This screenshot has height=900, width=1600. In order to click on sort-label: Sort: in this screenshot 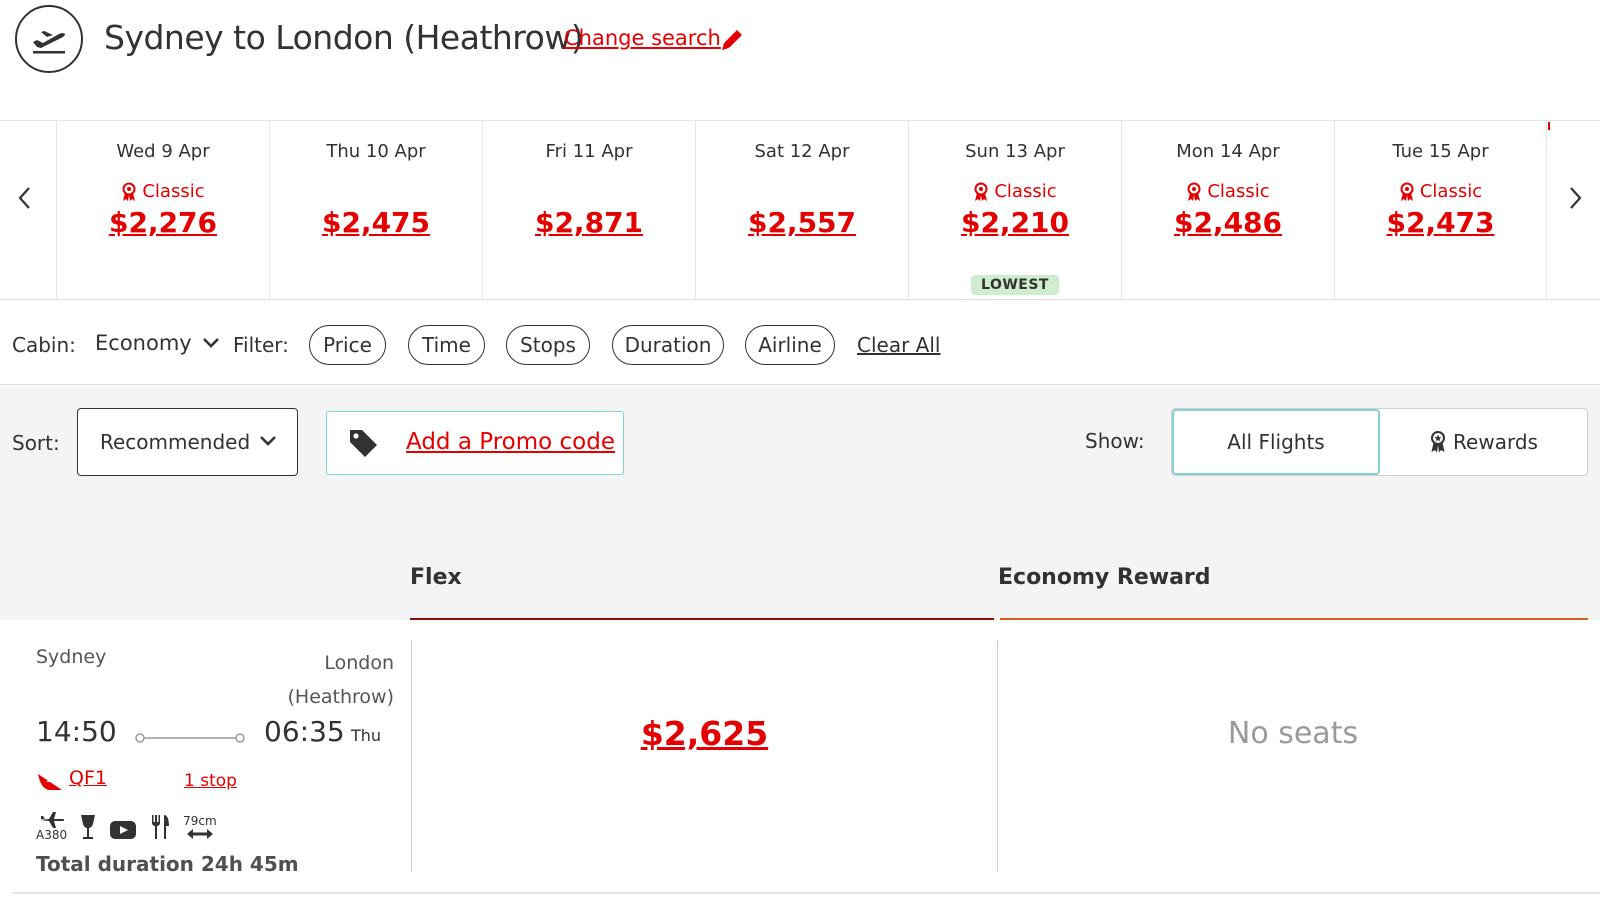, I will do `click(36, 443)`.